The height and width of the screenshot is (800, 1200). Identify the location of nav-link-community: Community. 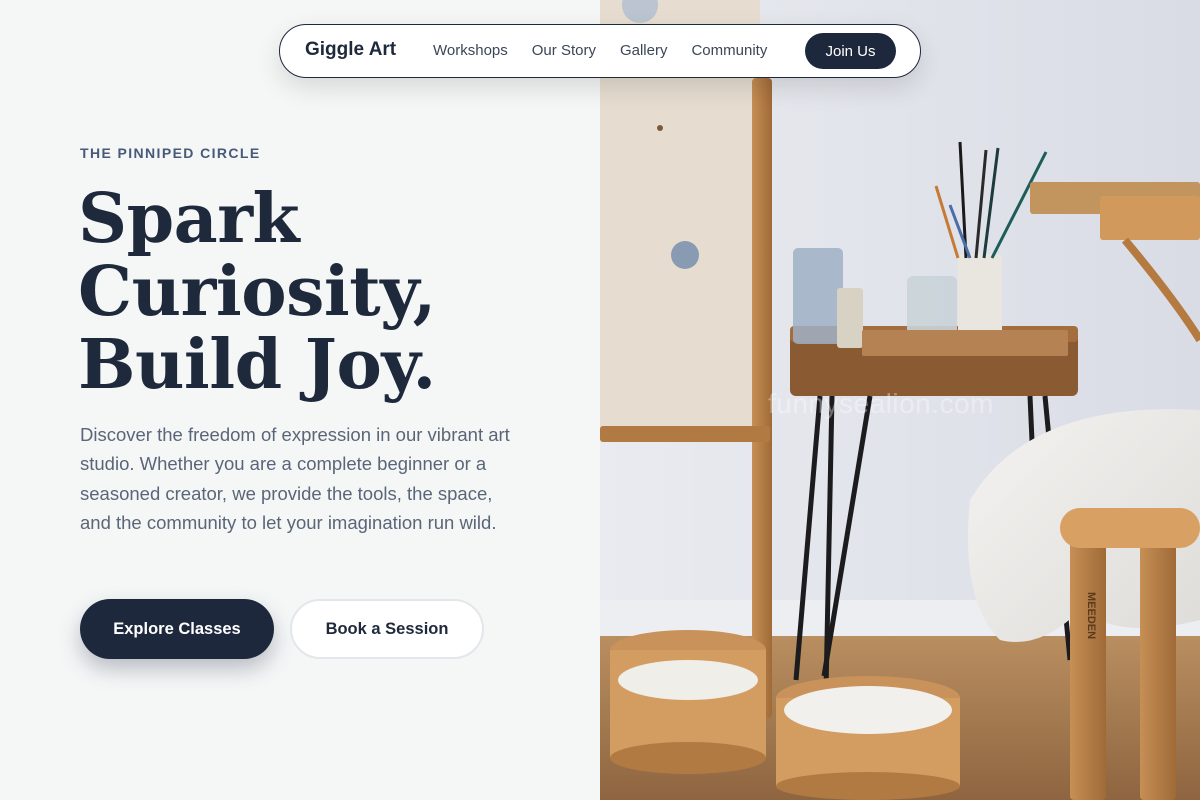
(729, 50).